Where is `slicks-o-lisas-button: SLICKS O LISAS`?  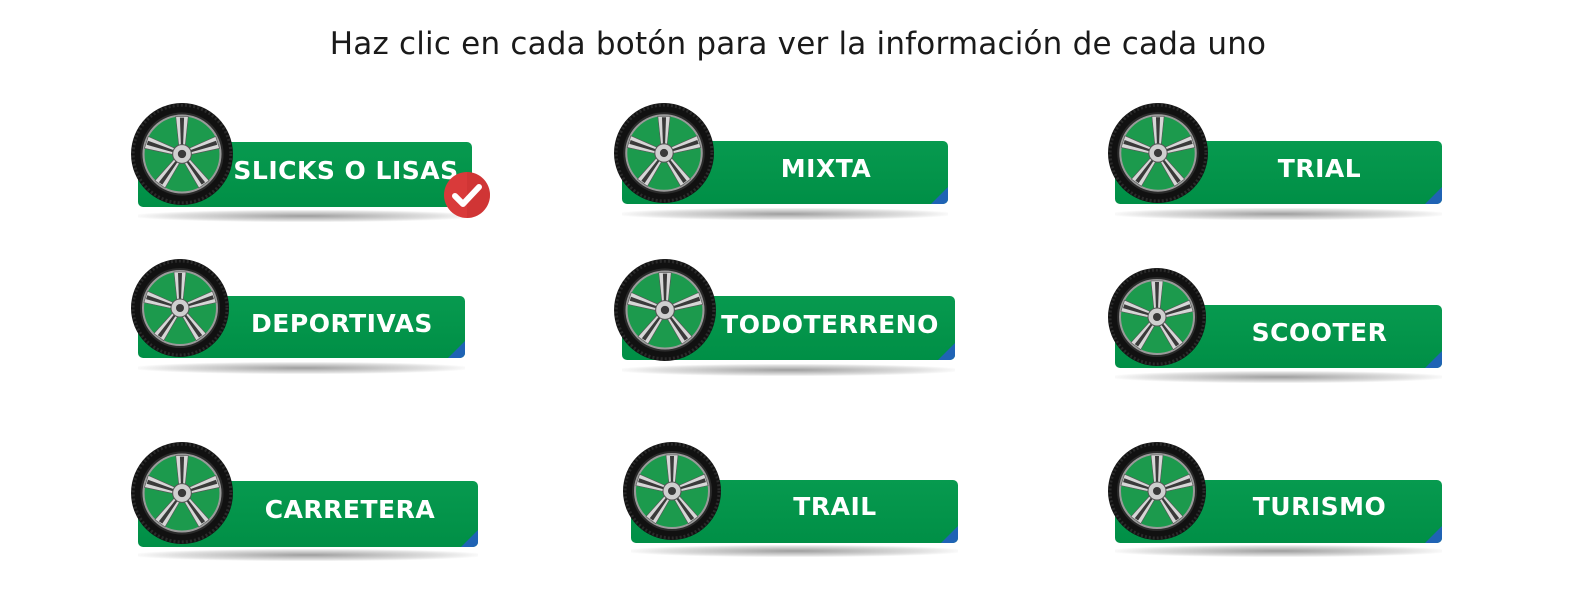
slicks-o-lisas-button: SLICKS O LISAS is located at coordinates (315, 164).